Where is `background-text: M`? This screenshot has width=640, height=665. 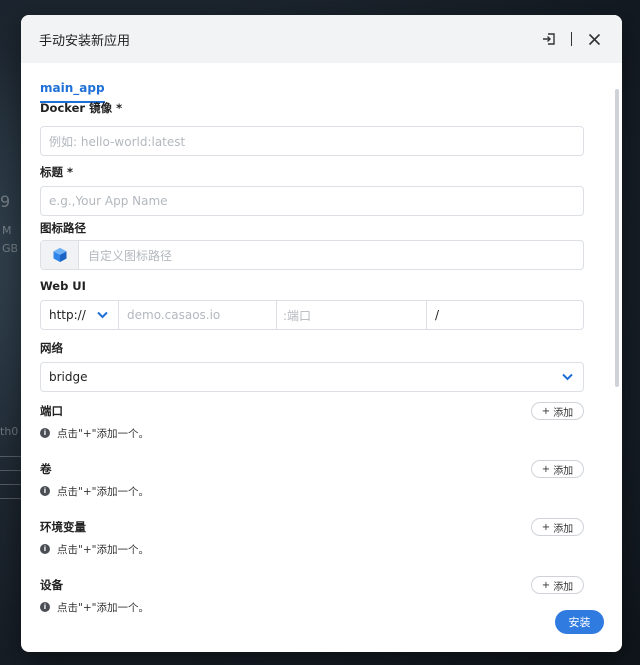 background-text: M is located at coordinates (7, 230).